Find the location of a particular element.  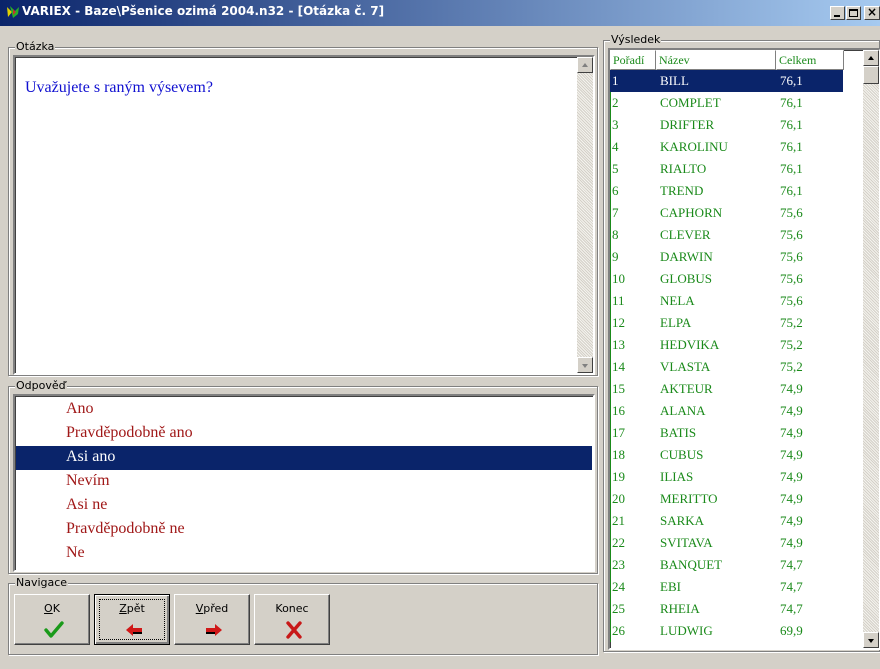

answer-option: Nevím is located at coordinates (304, 482).